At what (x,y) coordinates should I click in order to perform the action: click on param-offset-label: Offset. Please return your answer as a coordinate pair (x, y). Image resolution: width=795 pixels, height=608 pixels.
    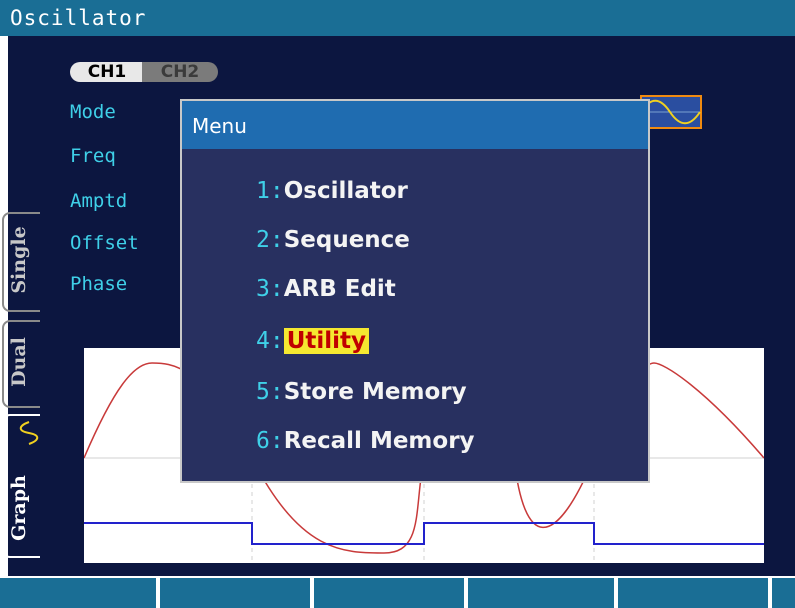
    Looking at the image, I should click on (104, 243).